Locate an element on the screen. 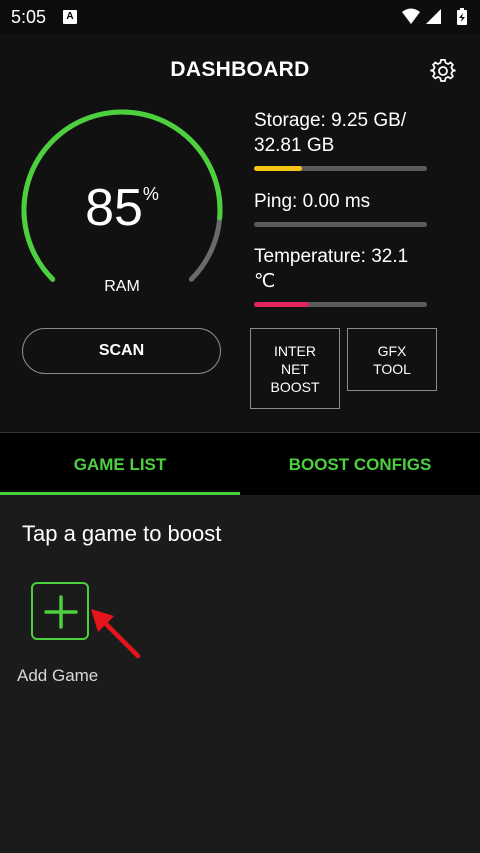 Image resolution: width=480 pixels, height=853 pixels. storage-label: Storage: 9.25 GB/ 32.81 GB is located at coordinates (330, 133).